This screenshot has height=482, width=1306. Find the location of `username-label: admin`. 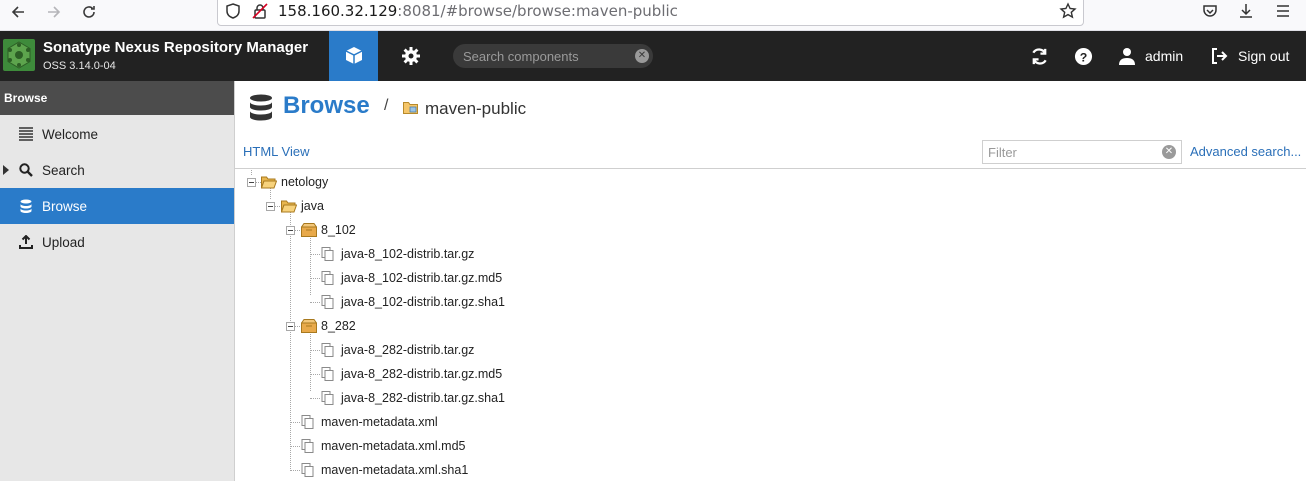

username-label: admin is located at coordinates (1164, 56).